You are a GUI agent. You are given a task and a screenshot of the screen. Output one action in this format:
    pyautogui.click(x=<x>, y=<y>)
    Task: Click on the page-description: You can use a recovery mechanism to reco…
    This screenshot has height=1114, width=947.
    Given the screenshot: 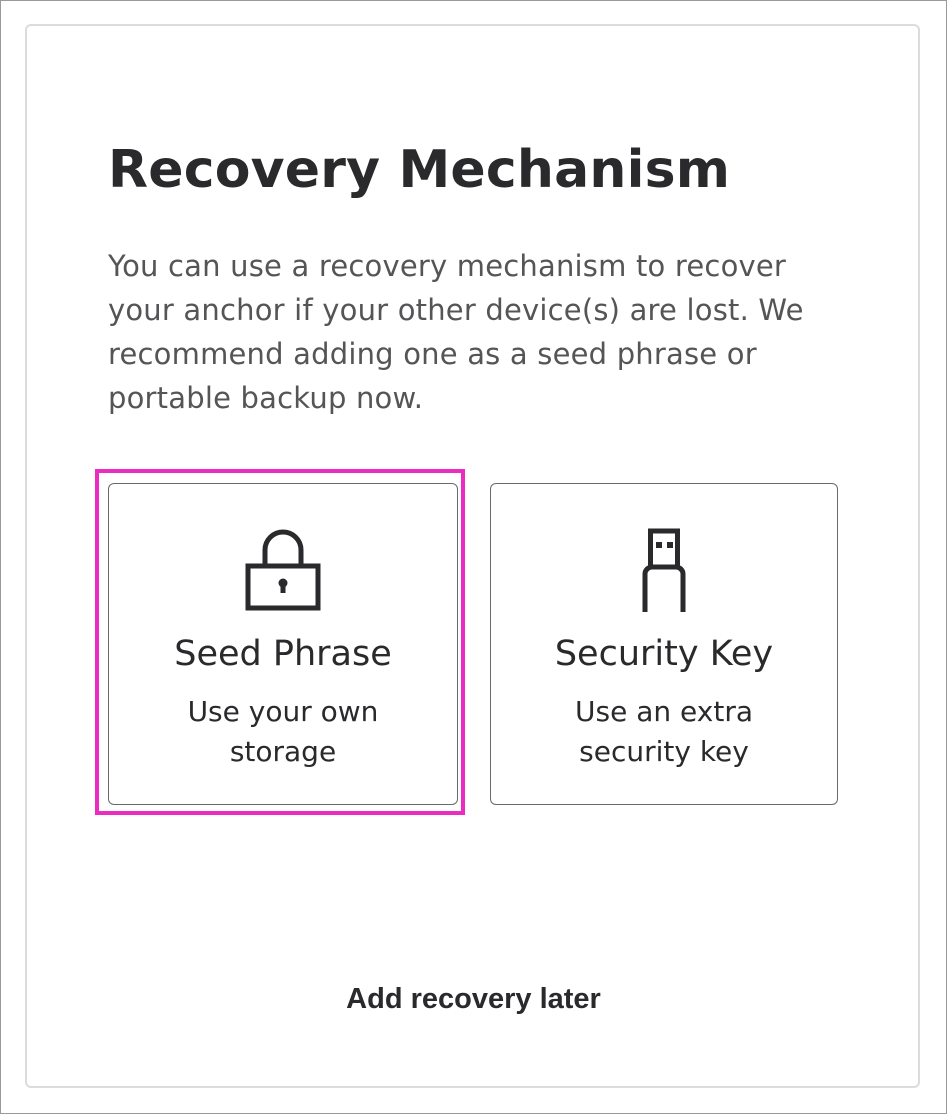 What is the action you would take?
    pyautogui.click(x=456, y=332)
    